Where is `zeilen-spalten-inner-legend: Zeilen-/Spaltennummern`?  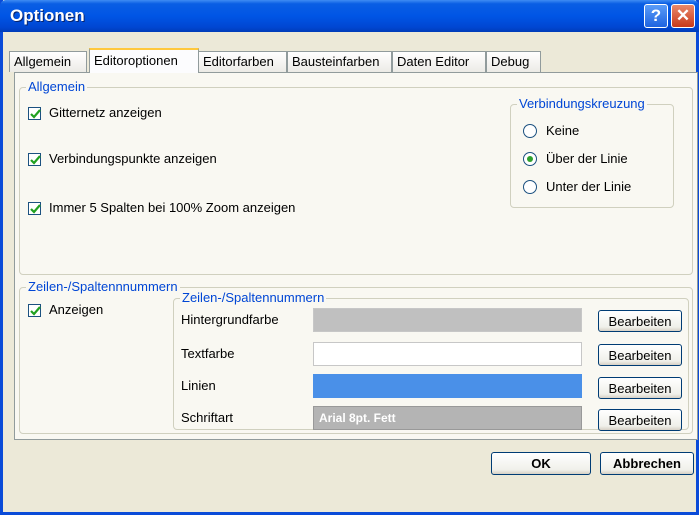
zeilen-spalten-inner-legend: Zeilen-/Spaltennummern is located at coordinates (253, 298).